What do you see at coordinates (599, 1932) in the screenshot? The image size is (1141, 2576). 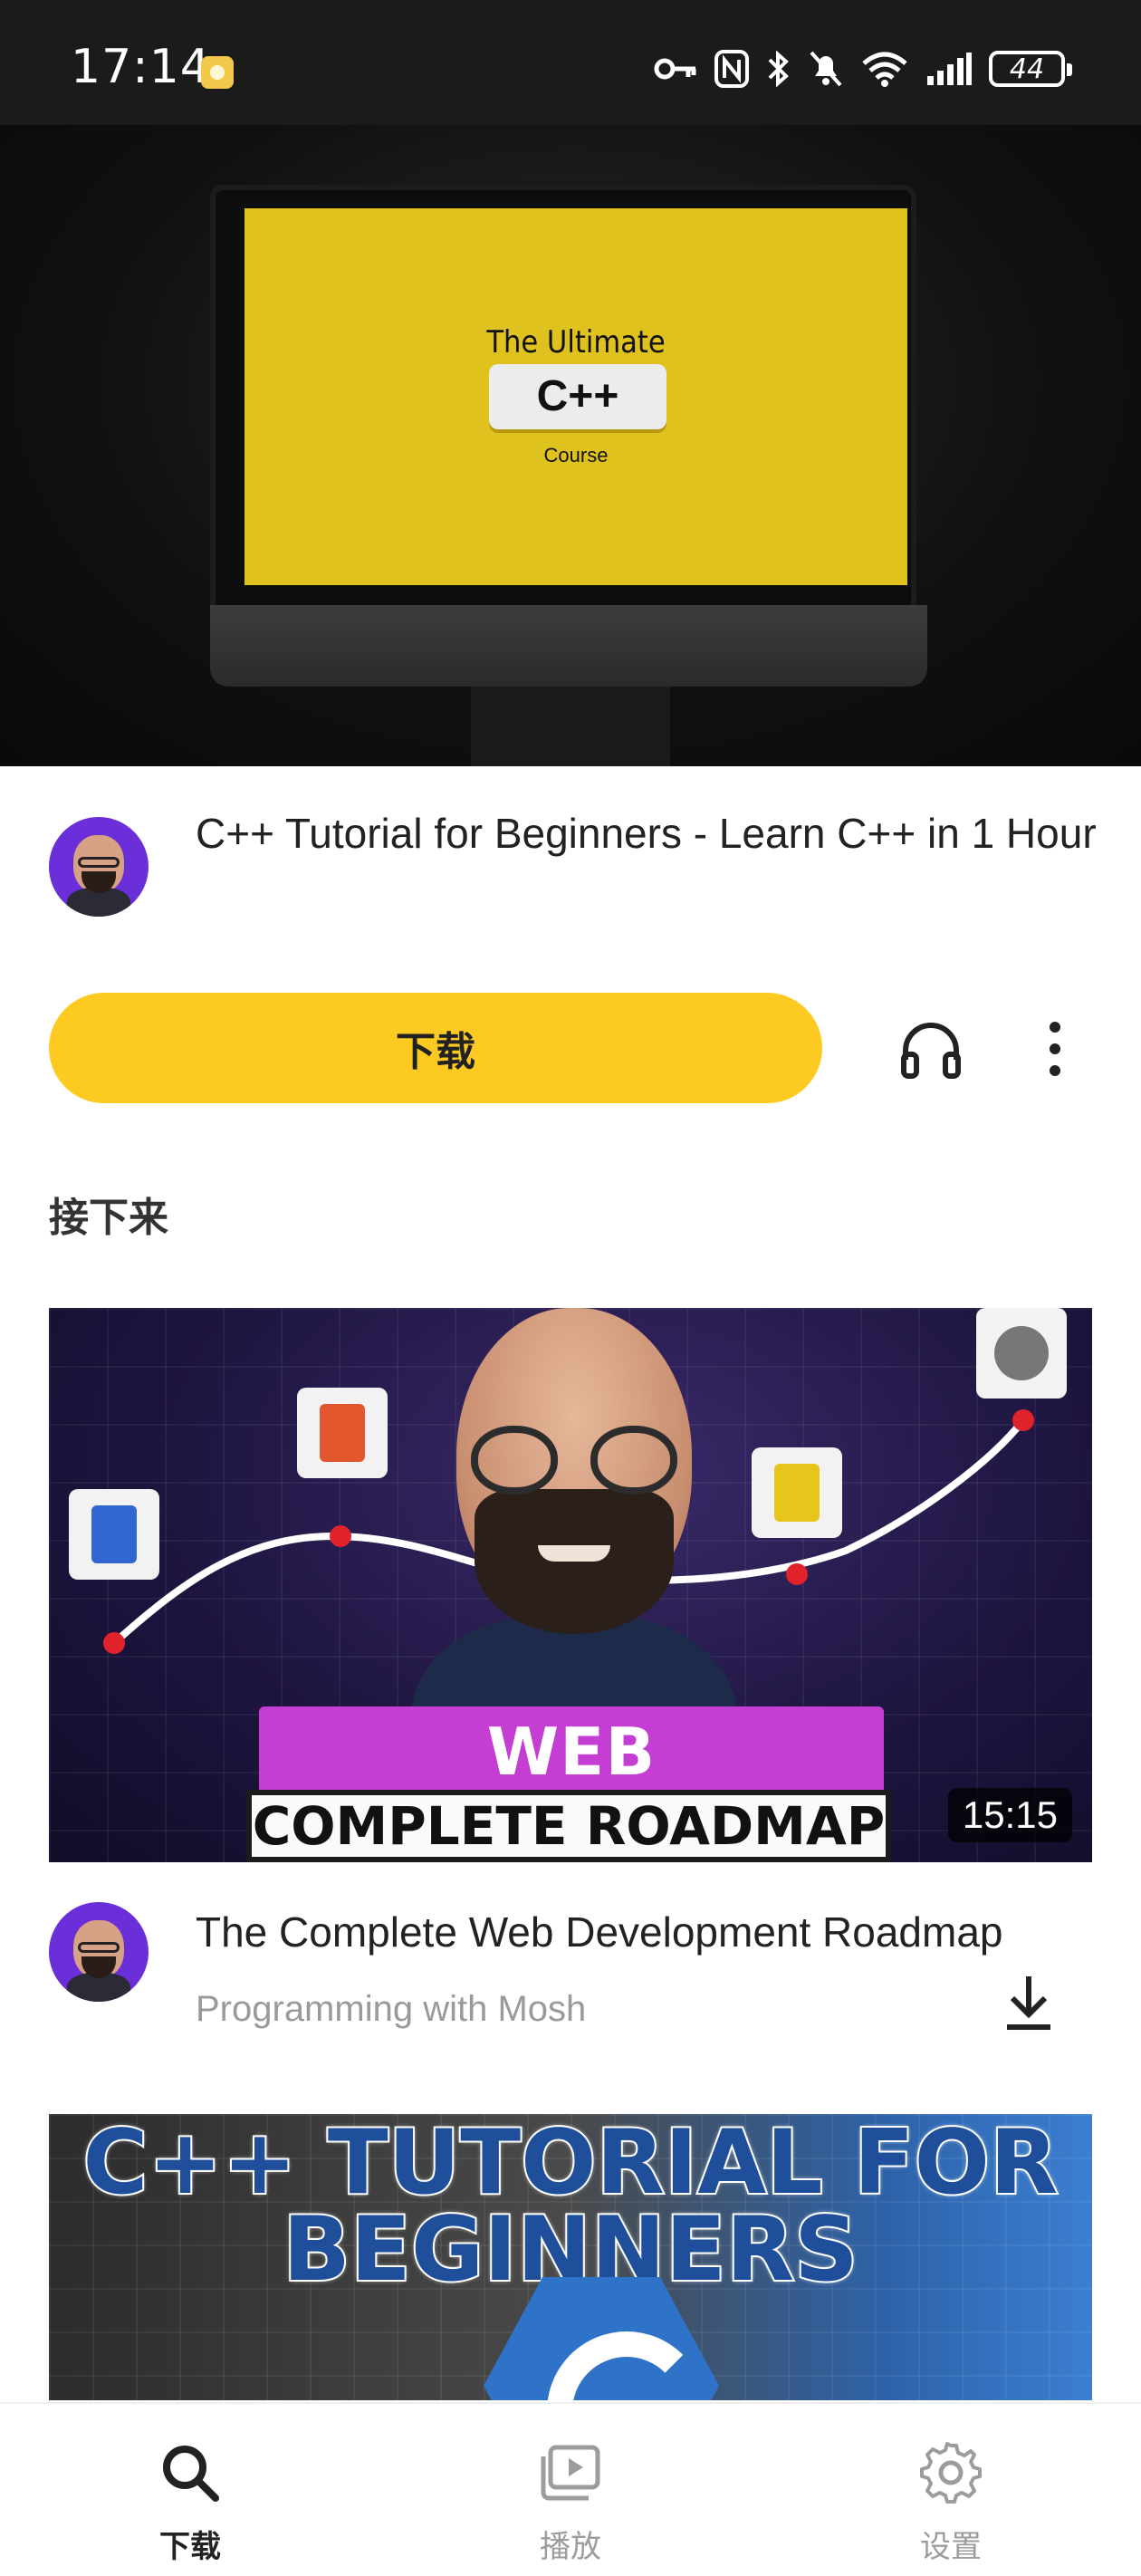 I see `video-title: The Complete Web Development Roadmap` at bounding box center [599, 1932].